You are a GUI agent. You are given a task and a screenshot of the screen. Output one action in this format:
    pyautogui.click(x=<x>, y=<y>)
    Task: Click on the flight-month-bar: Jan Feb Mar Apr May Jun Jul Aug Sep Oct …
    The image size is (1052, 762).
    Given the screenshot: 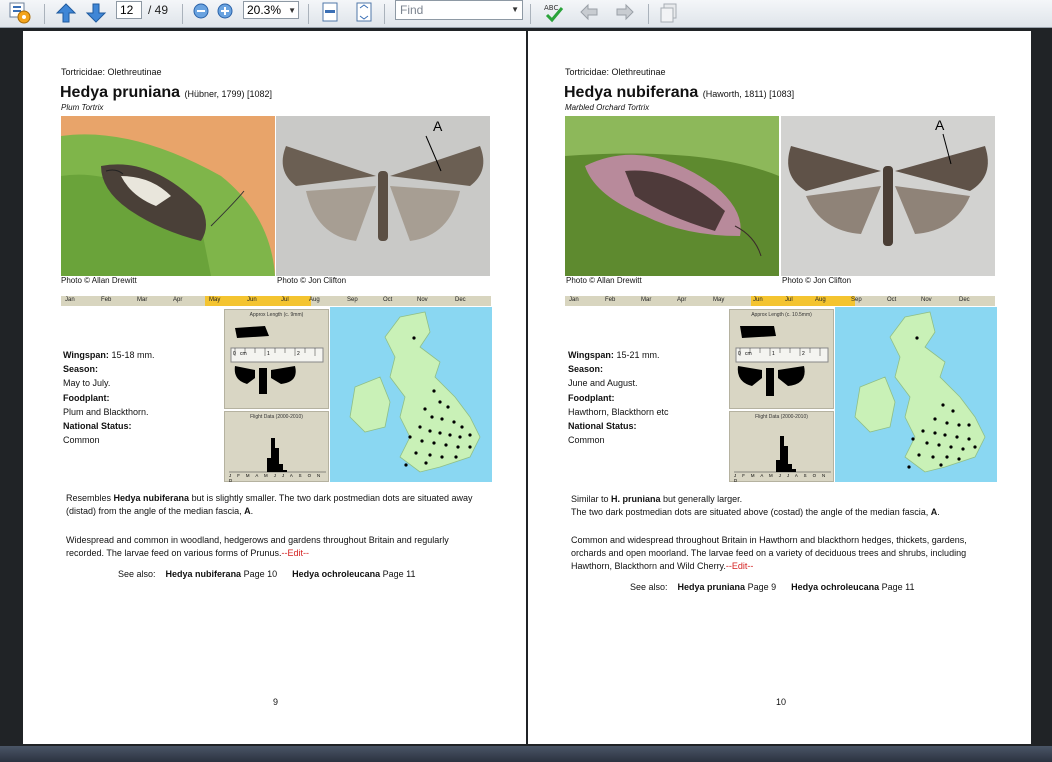 What is the action you would take?
    pyautogui.click(x=276, y=301)
    